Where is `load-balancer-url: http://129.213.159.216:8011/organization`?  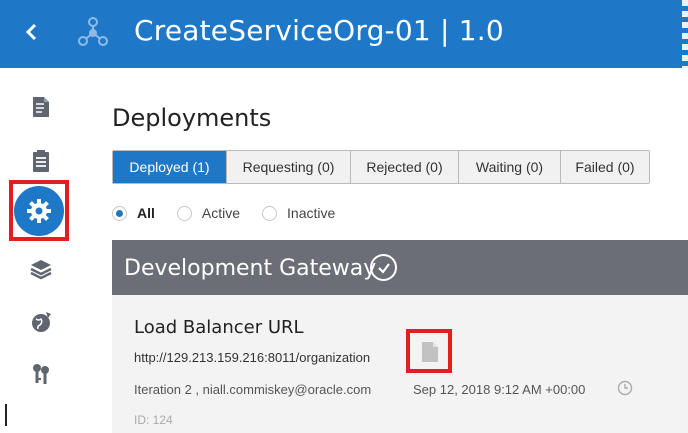 load-balancer-url: http://129.213.159.216:8011/organization is located at coordinates (269, 357).